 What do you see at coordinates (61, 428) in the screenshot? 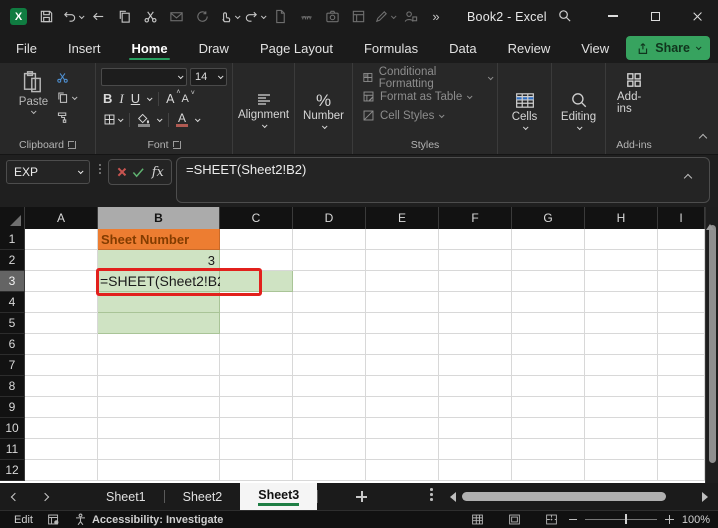
I see `cell-A10` at bounding box center [61, 428].